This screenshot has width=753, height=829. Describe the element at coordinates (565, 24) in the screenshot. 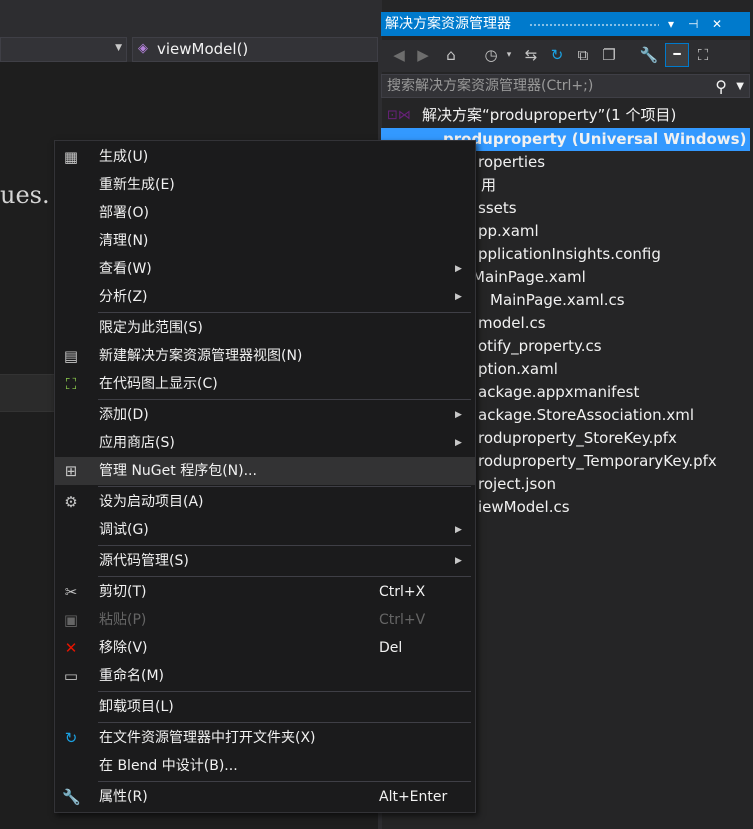

I see `solution-explorer-title-bar: 解决方案资源管理器 ▾ ⊣ ✕` at that location.